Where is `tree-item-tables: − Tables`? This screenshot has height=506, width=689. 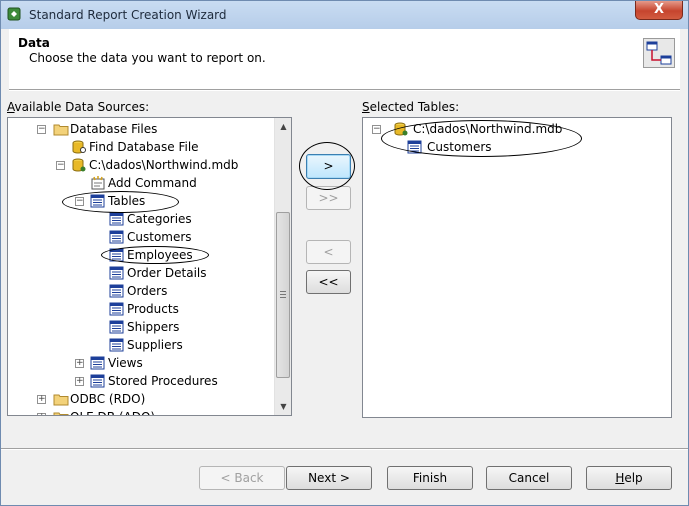
tree-item-tables: − Tables is located at coordinates (141, 201).